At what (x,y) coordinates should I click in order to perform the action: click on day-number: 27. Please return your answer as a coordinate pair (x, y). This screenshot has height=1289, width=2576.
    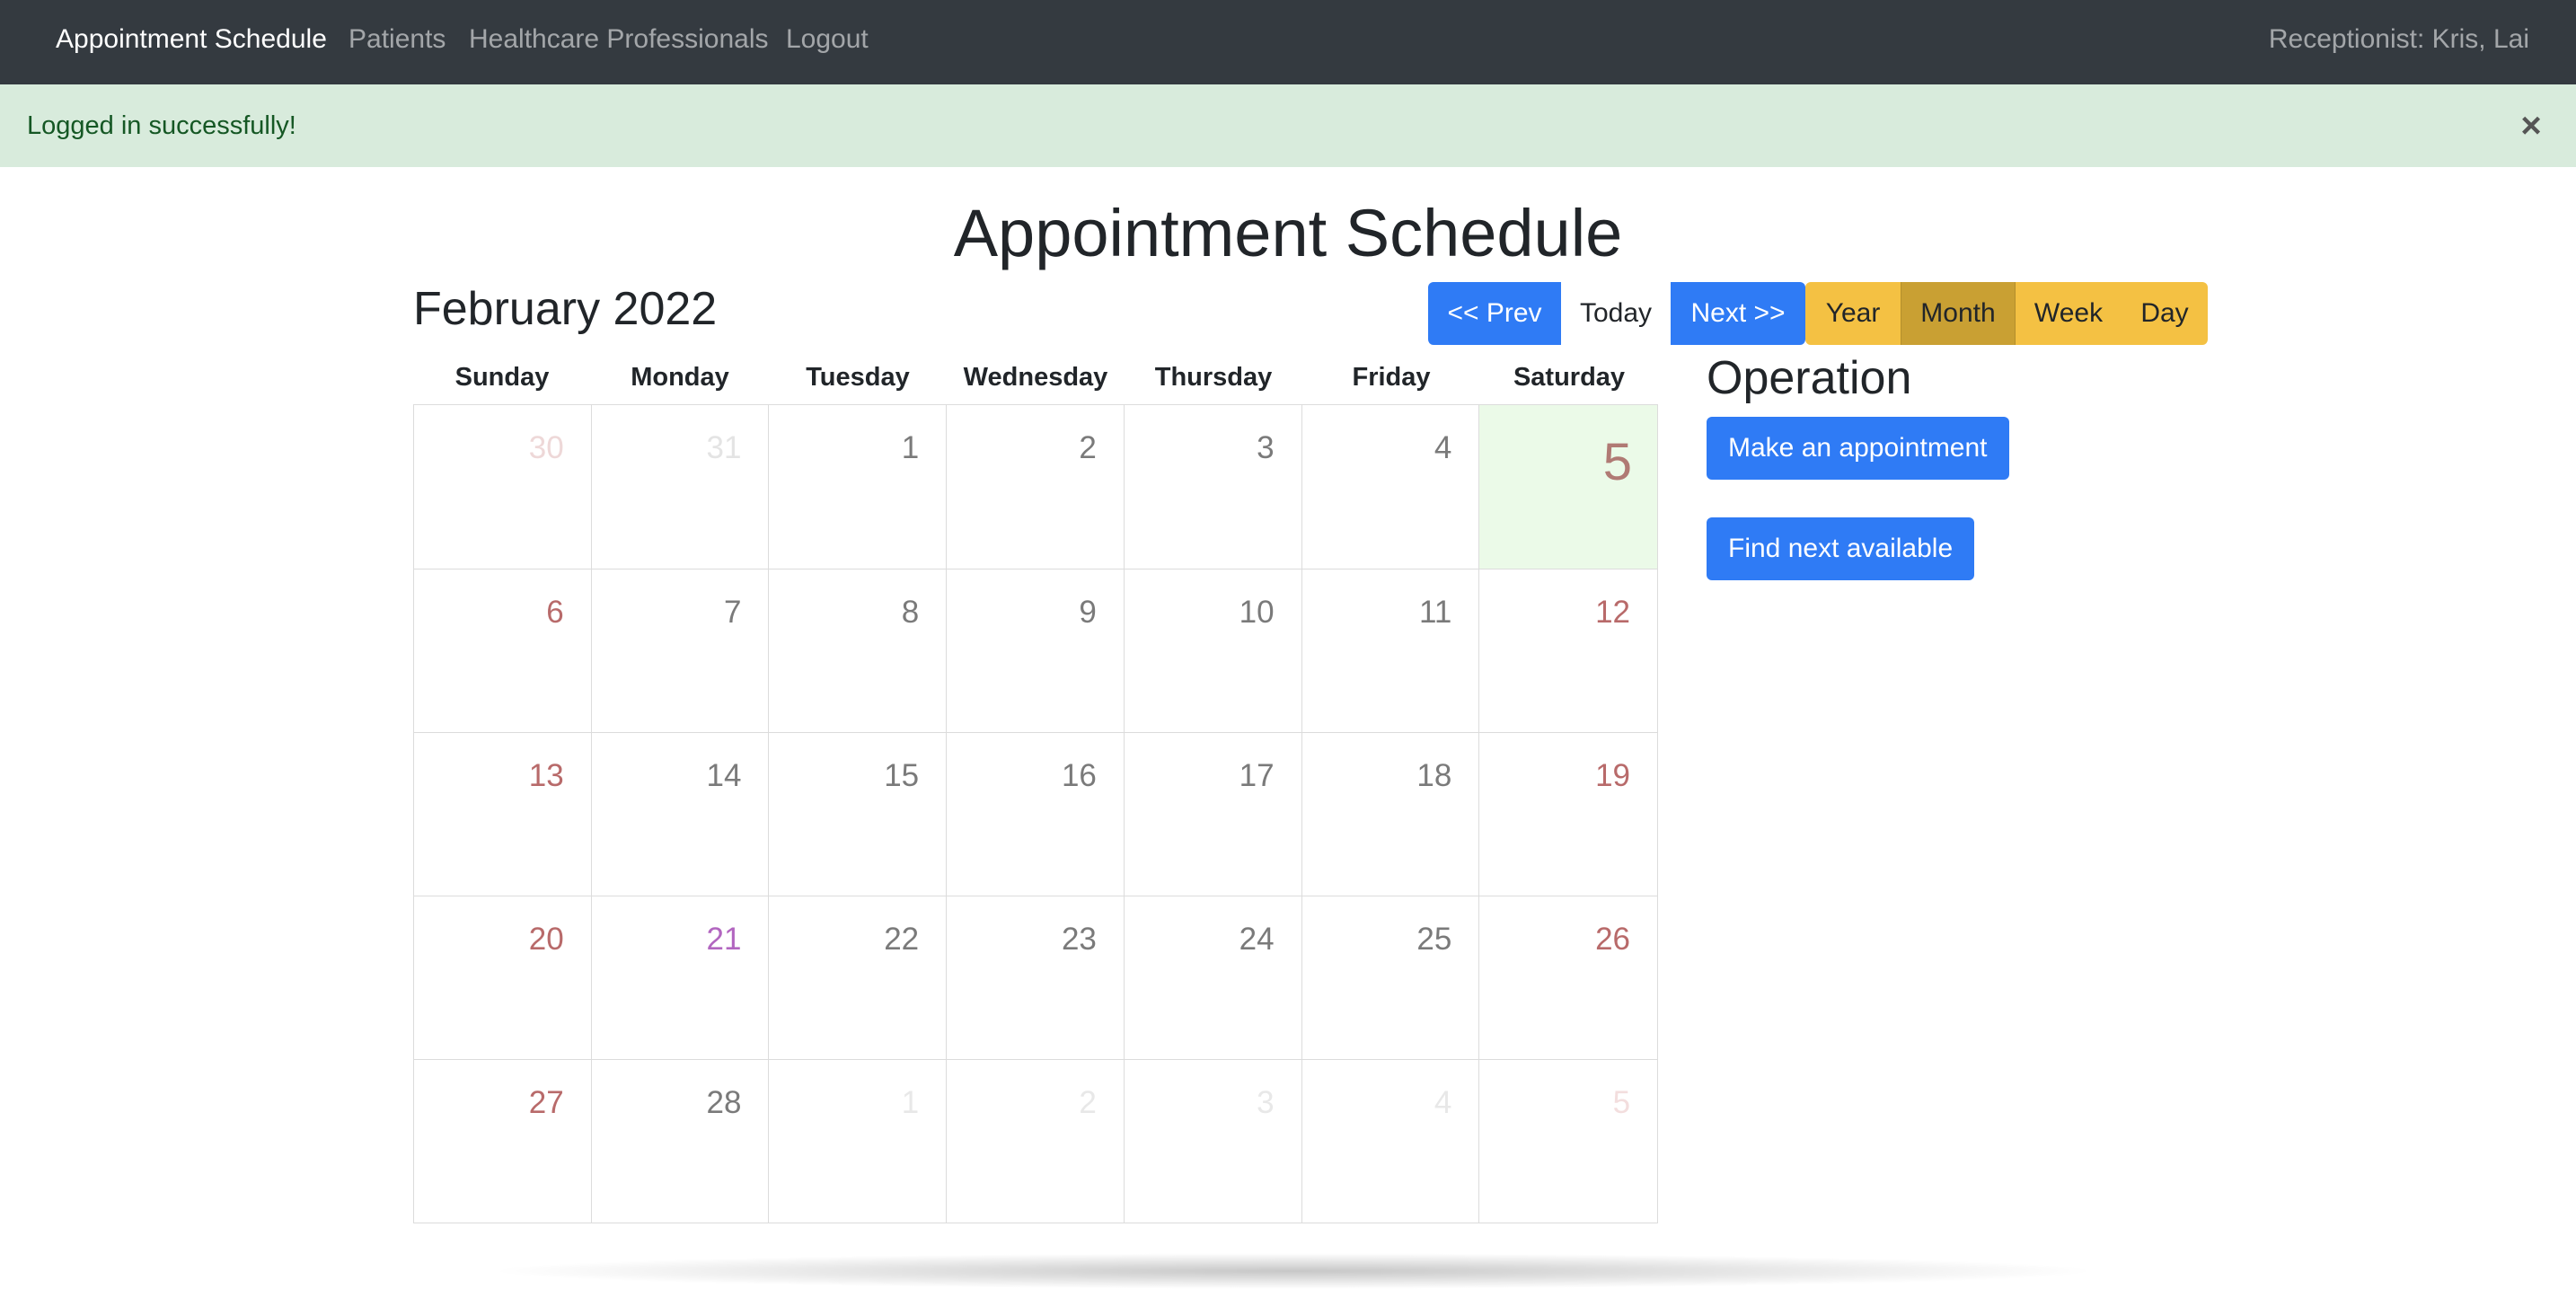
    Looking at the image, I should click on (546, 1103).